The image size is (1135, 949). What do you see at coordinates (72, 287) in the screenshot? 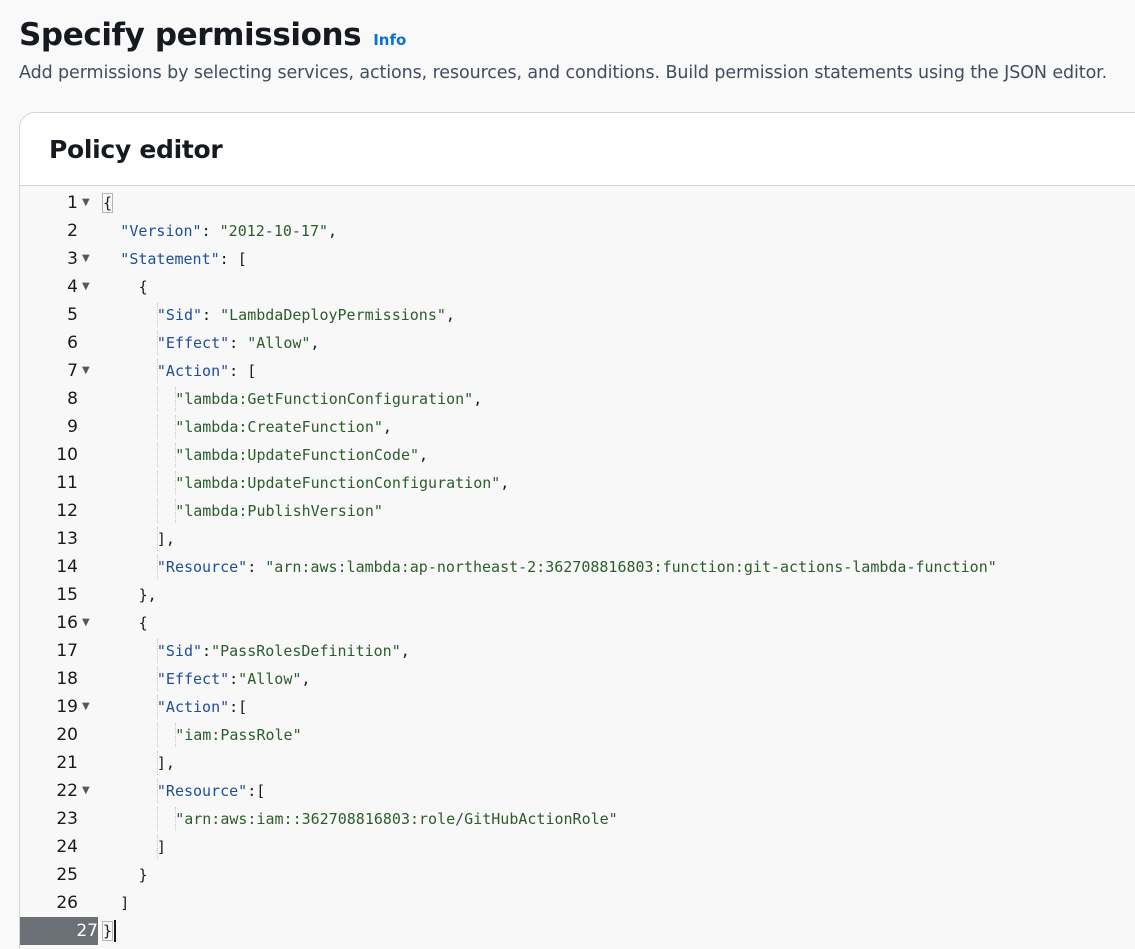
I see `line-number: 4` at bounding box center [72, 287].